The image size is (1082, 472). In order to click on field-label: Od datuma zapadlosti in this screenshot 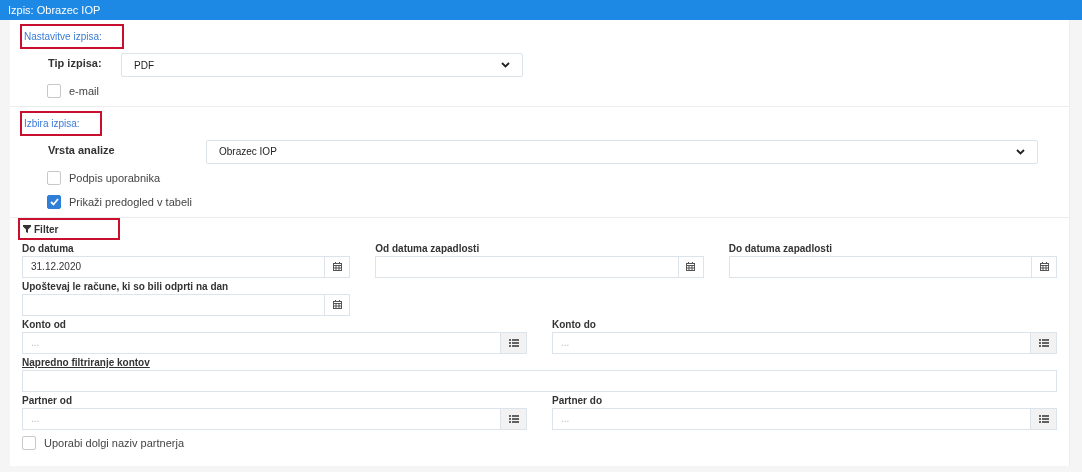, I will do `click(428, 248)`.